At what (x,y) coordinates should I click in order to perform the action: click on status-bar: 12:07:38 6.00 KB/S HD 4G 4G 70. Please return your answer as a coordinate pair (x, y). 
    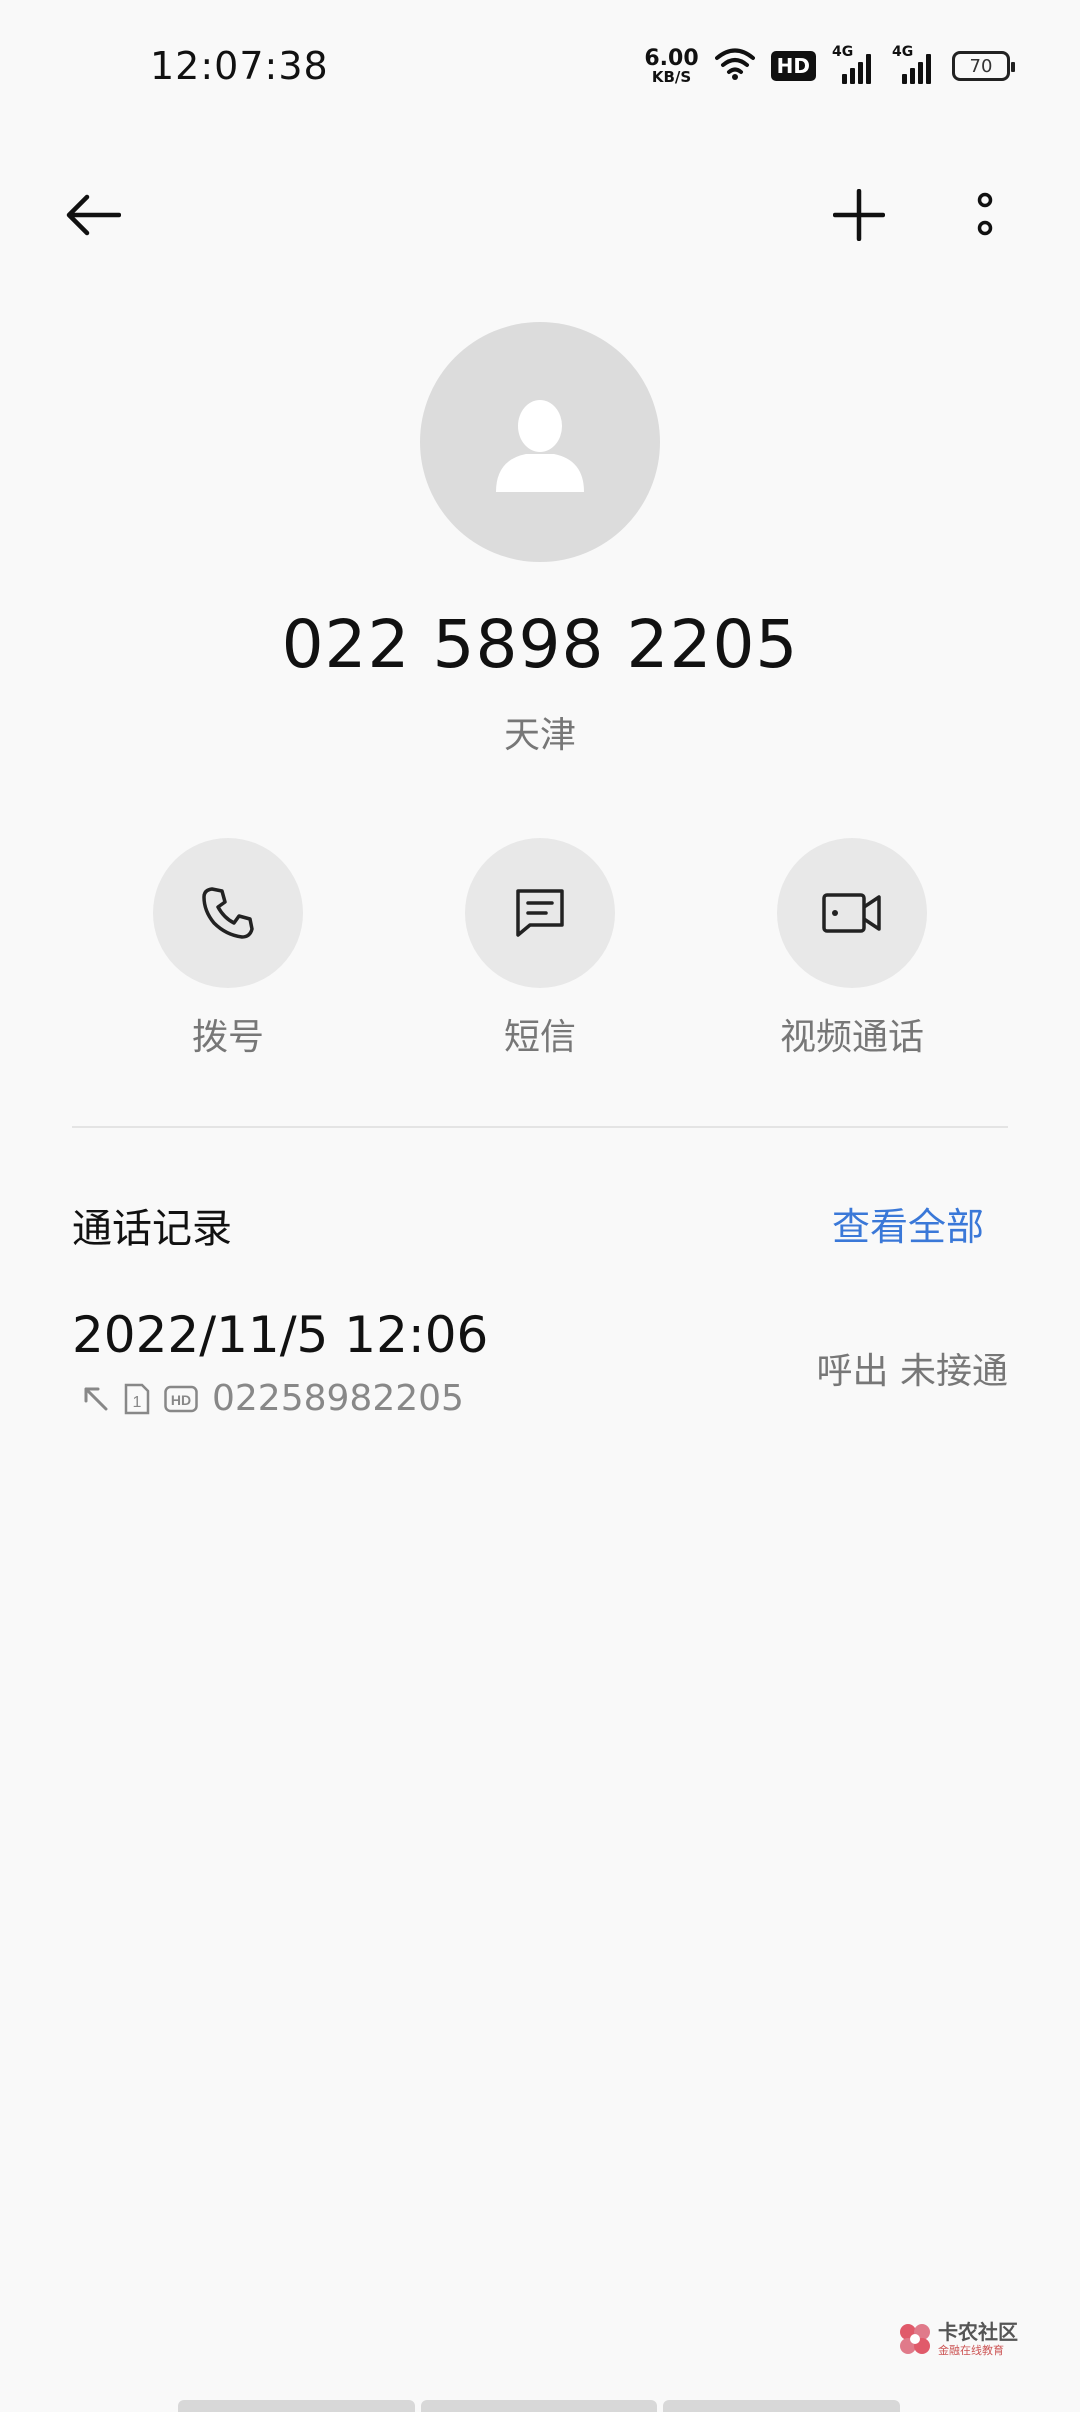
    Looking at the image, I should click on (540, 70).